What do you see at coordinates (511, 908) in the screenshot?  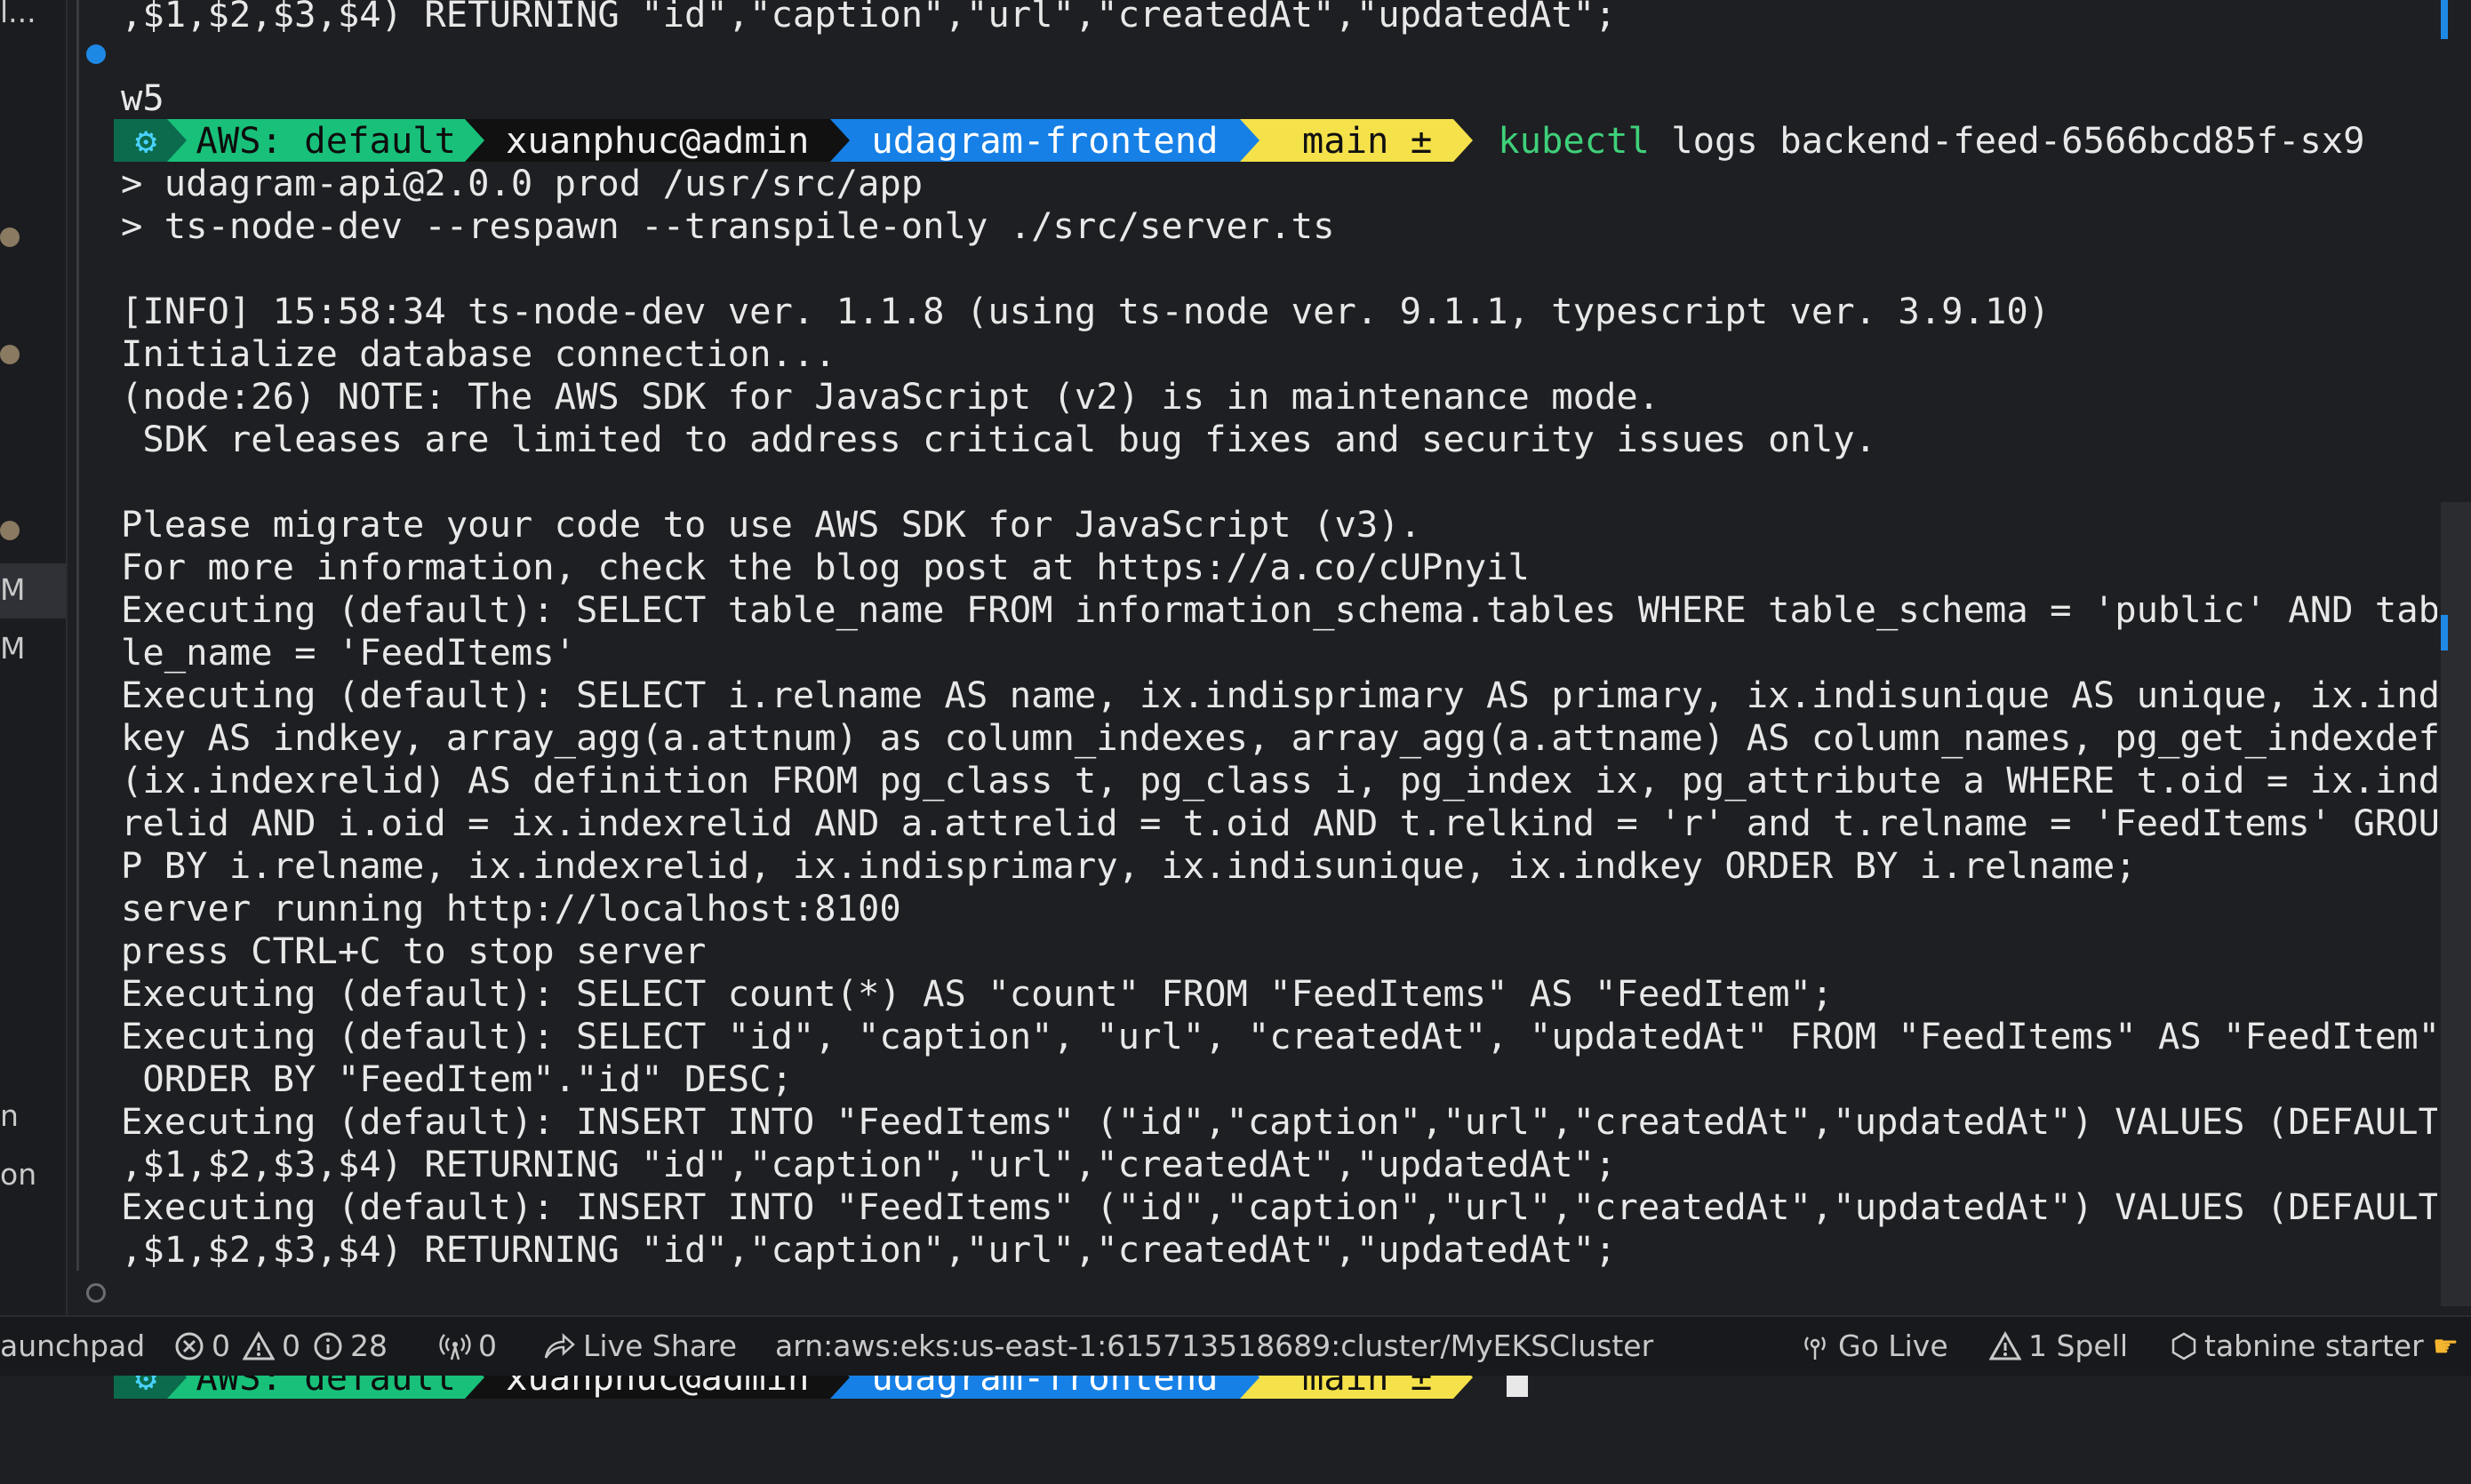 I see `terminal-line: server running http://localhost:8100` at bounding box center [511, 908].